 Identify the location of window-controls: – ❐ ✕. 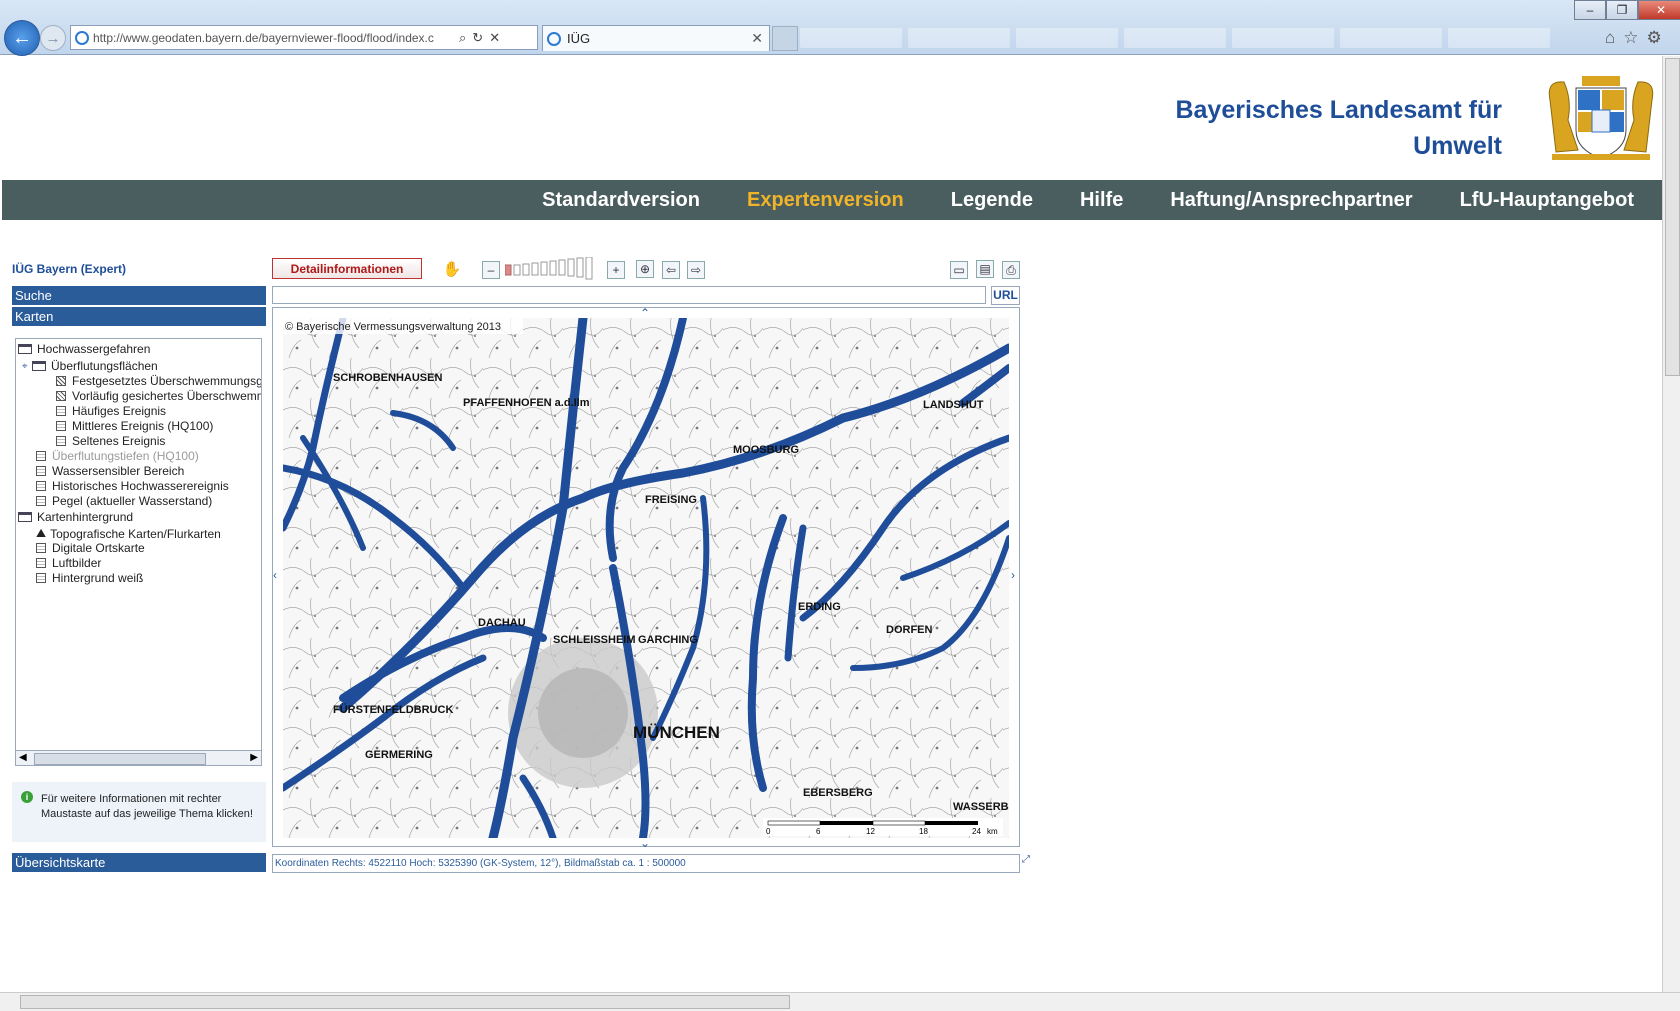
(1627, 10).